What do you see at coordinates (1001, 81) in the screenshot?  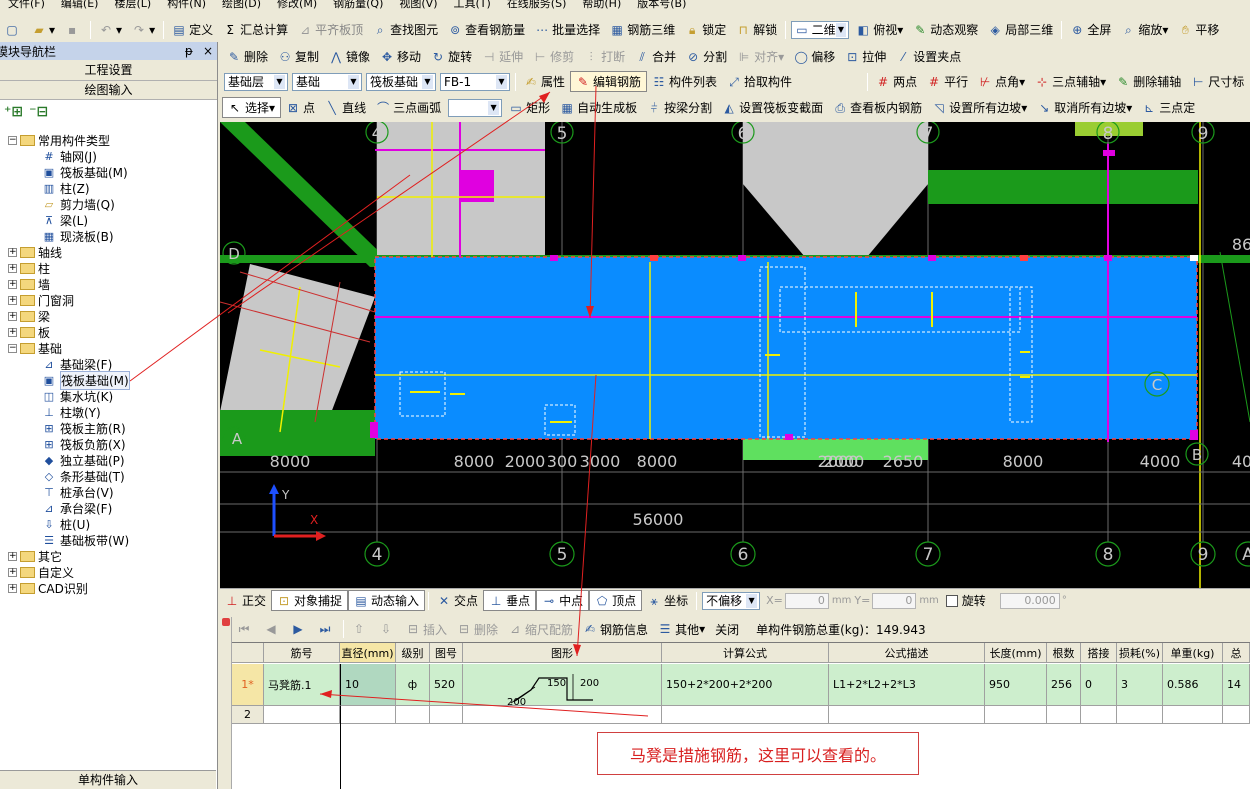 I see `point-angle-button: ⊬ 点角 ▾` at bounding box center [1001, 81].